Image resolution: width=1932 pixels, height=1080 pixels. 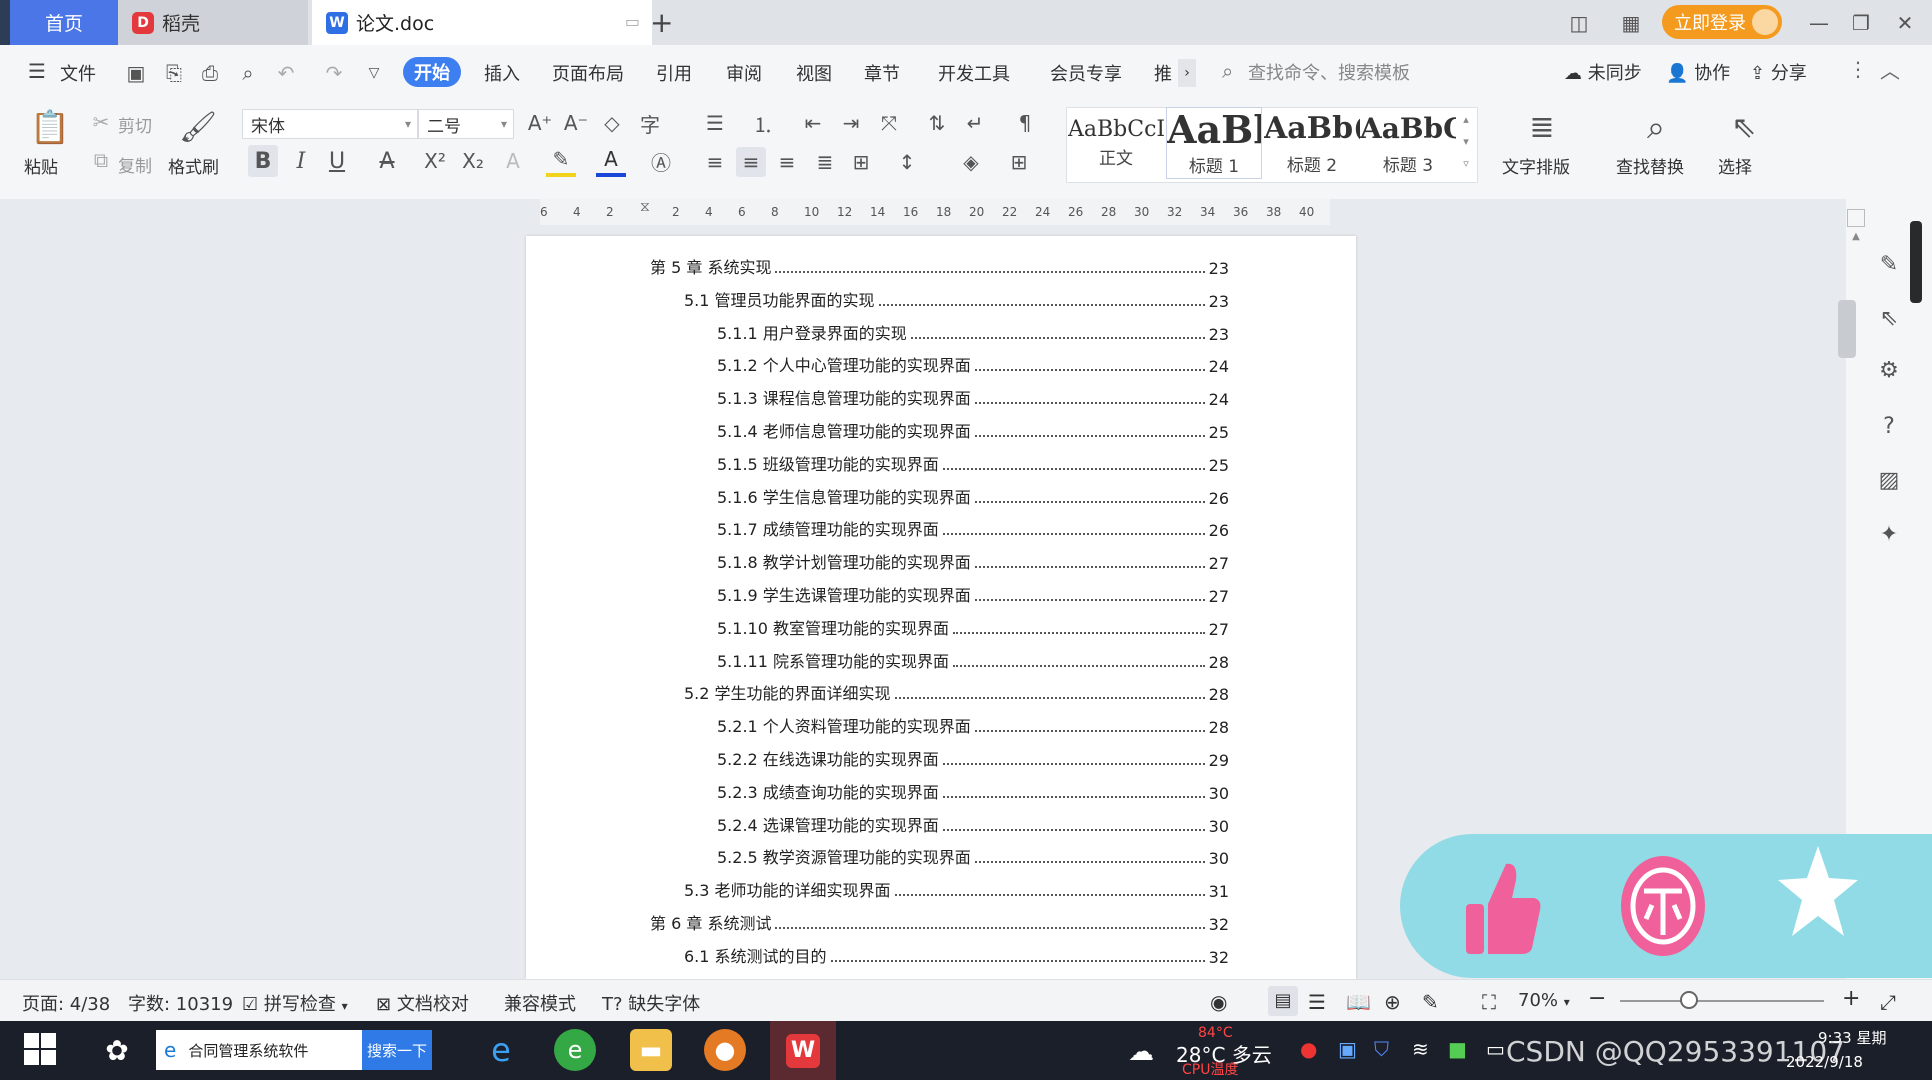 I want to click on tab-daoke: D 稻壳, so click(x=213, y=22).